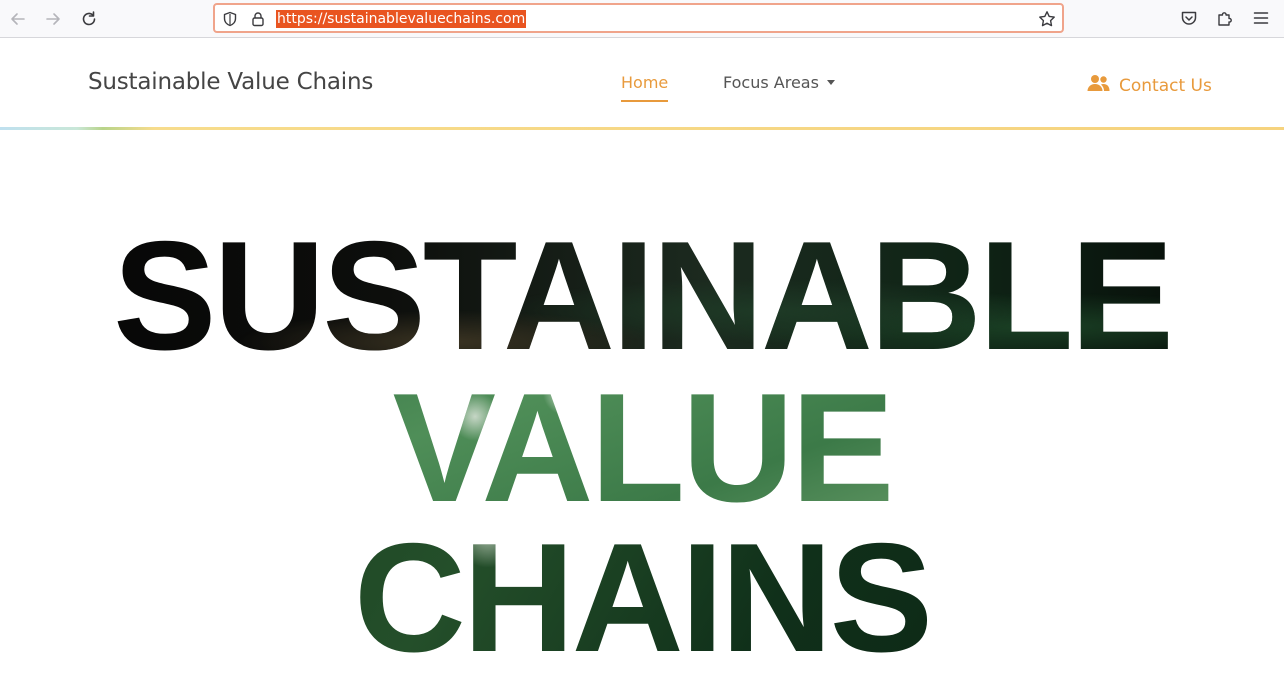 The height and width of the screenshot is (694, 1284). Describe the element at coordinates (53, 19) in the screenshot. I see `forward-arrow-icon` at that location.